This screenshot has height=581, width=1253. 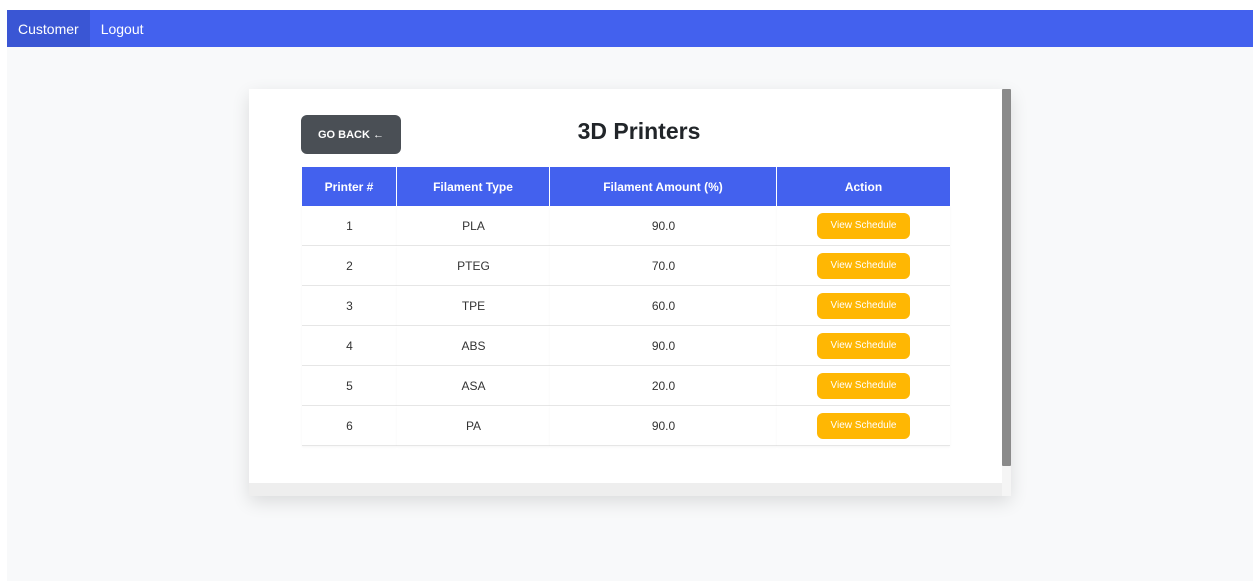 What do you see at coordinates (349, 186) in the screenshot?
I see `header-printer-number: Printer #` at bounding box center [349, 186].